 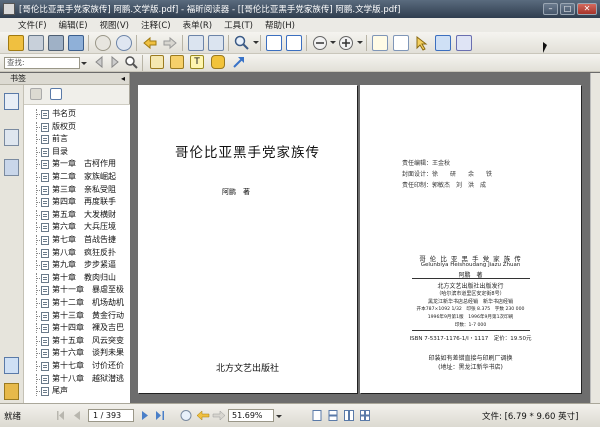 I want to click on delete-bookmark-icon, so click(x=36, y=94).